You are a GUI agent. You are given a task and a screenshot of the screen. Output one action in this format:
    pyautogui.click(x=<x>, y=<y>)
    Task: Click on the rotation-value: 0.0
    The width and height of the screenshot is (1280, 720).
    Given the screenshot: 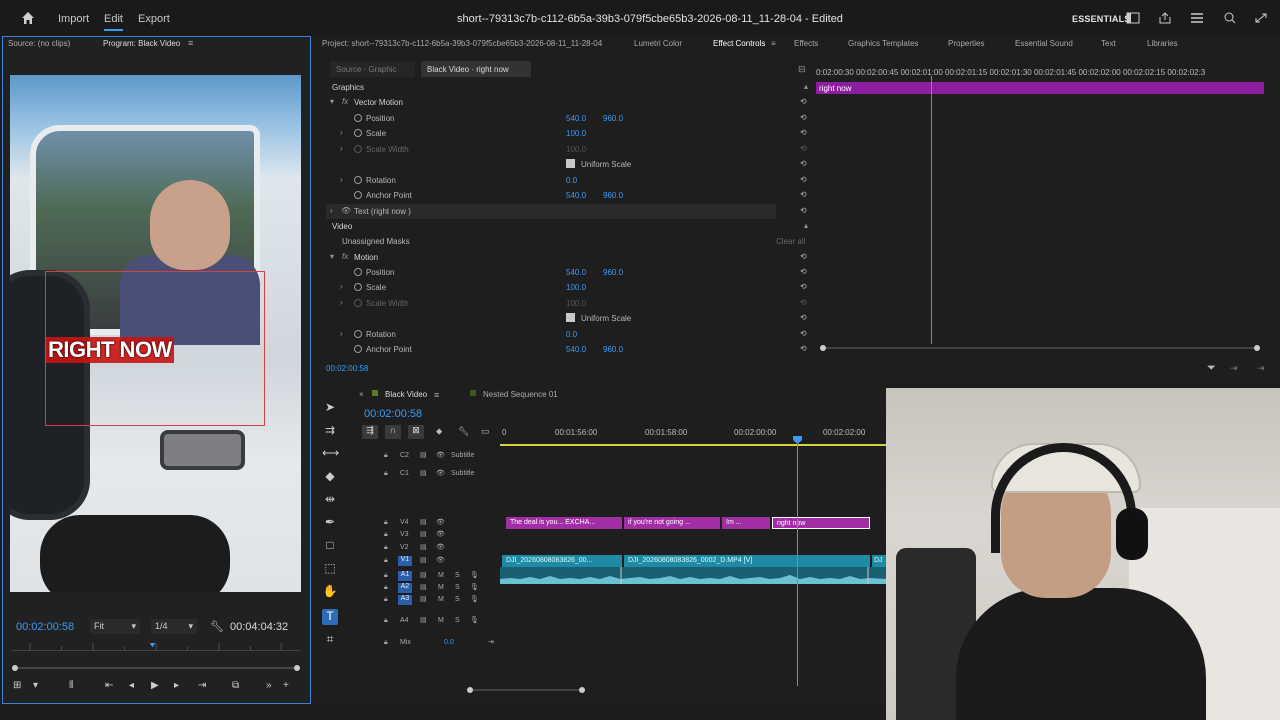 What is the action you would take?
    pyautogui.click(x=571, y=180)
    